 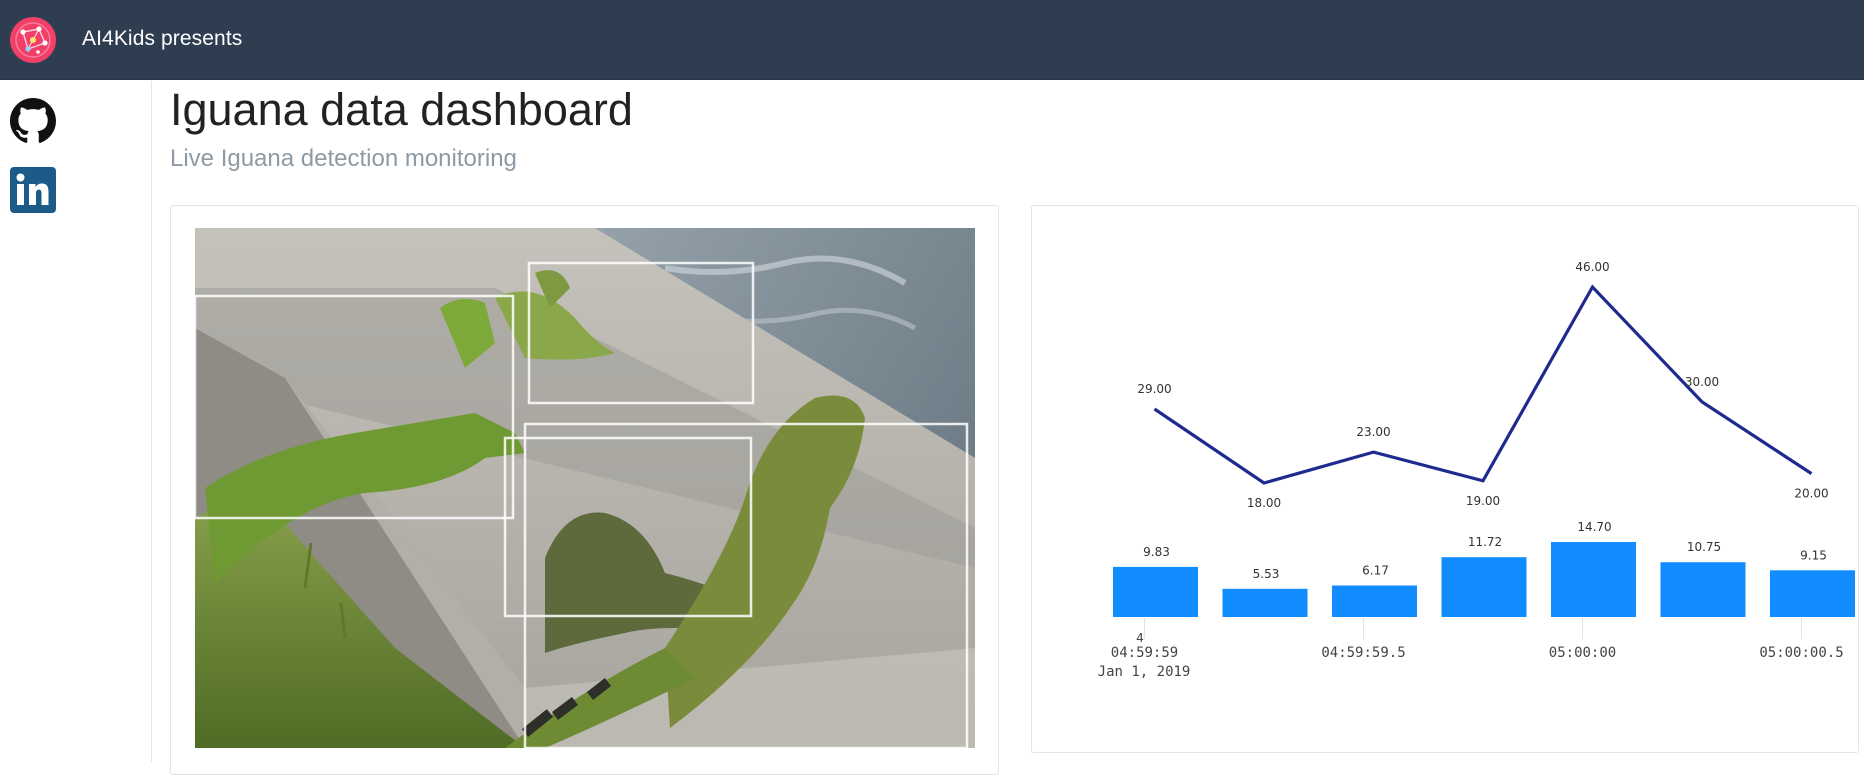 What do you see at coordinates (1811, 494) in the screenshot?
I see `line-value-label: 20.00` at bounding box center [1811, 494].